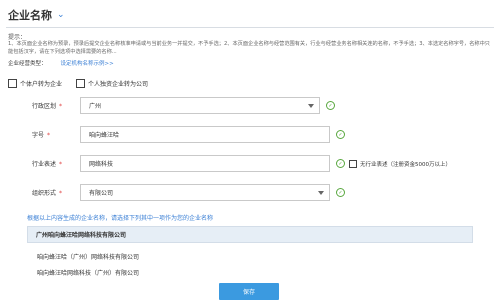 Image resolution: width=500 pixels, height=308 pixels. I want to click on industry-input: 网络科技, so click(205, 163).